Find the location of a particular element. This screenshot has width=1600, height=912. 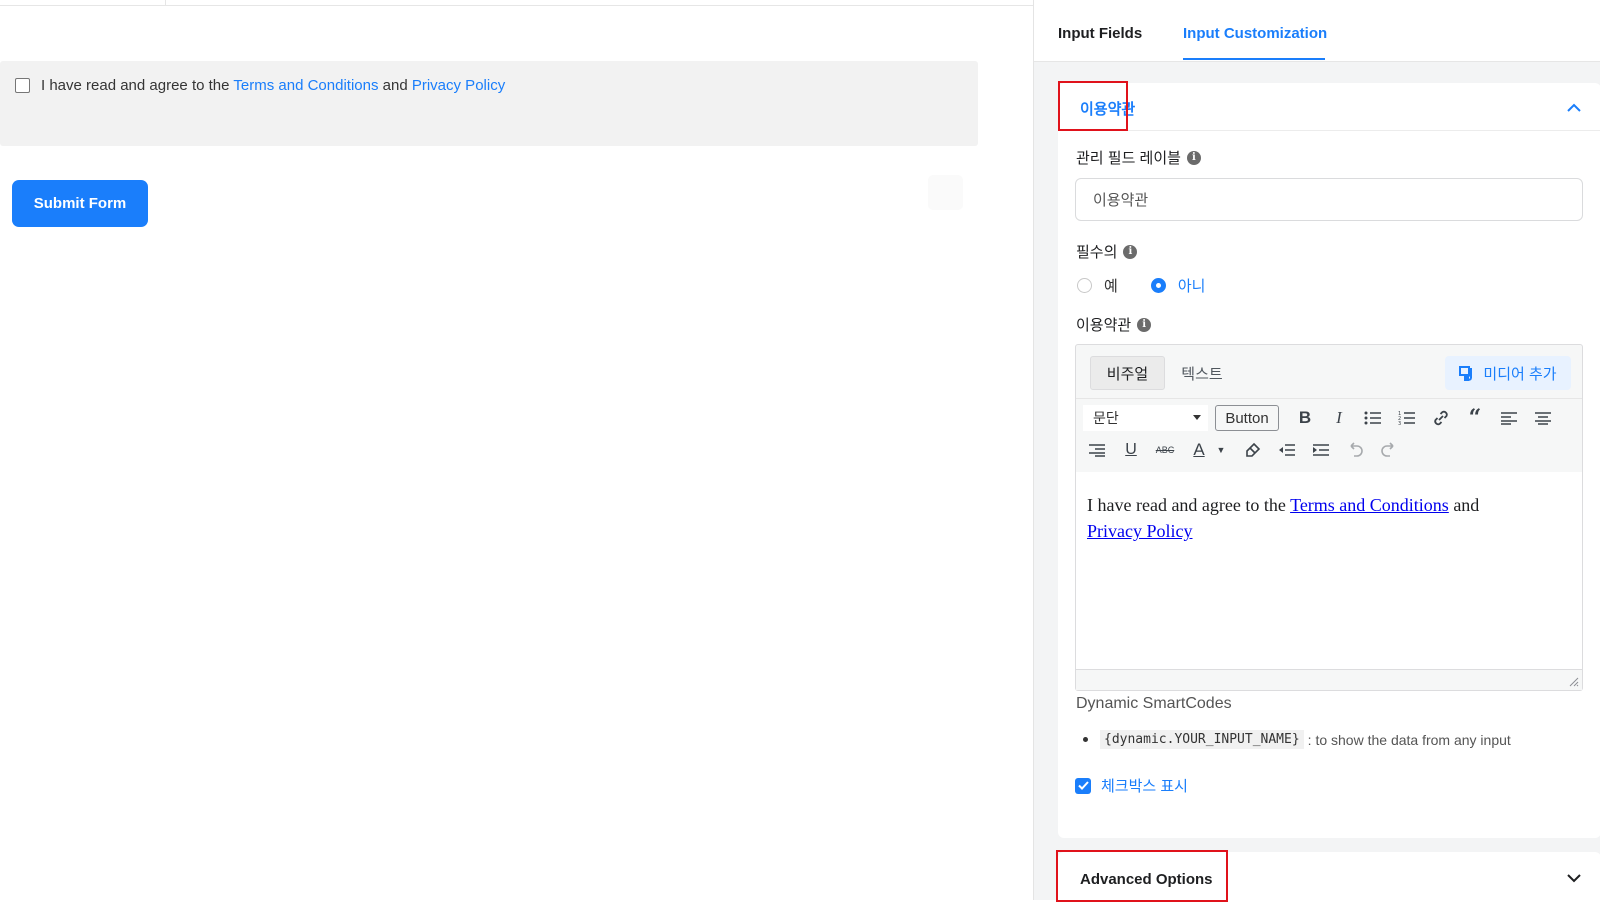

svg-text: 3 is located at coordinates (1399, 423).